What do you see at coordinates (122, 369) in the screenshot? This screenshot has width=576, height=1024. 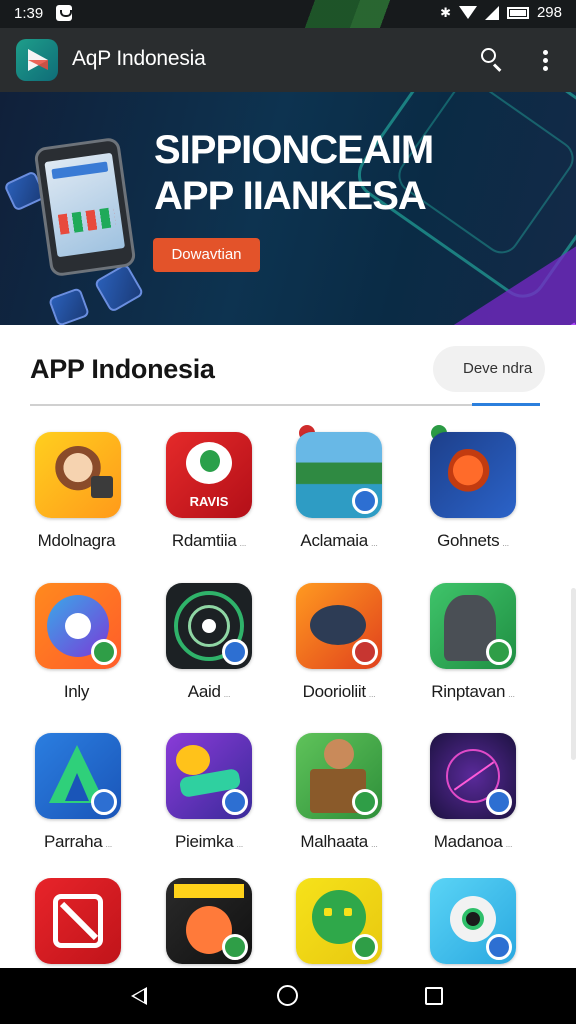 I see `section-title: APP Indonesia` at bounding box center [122, 369].